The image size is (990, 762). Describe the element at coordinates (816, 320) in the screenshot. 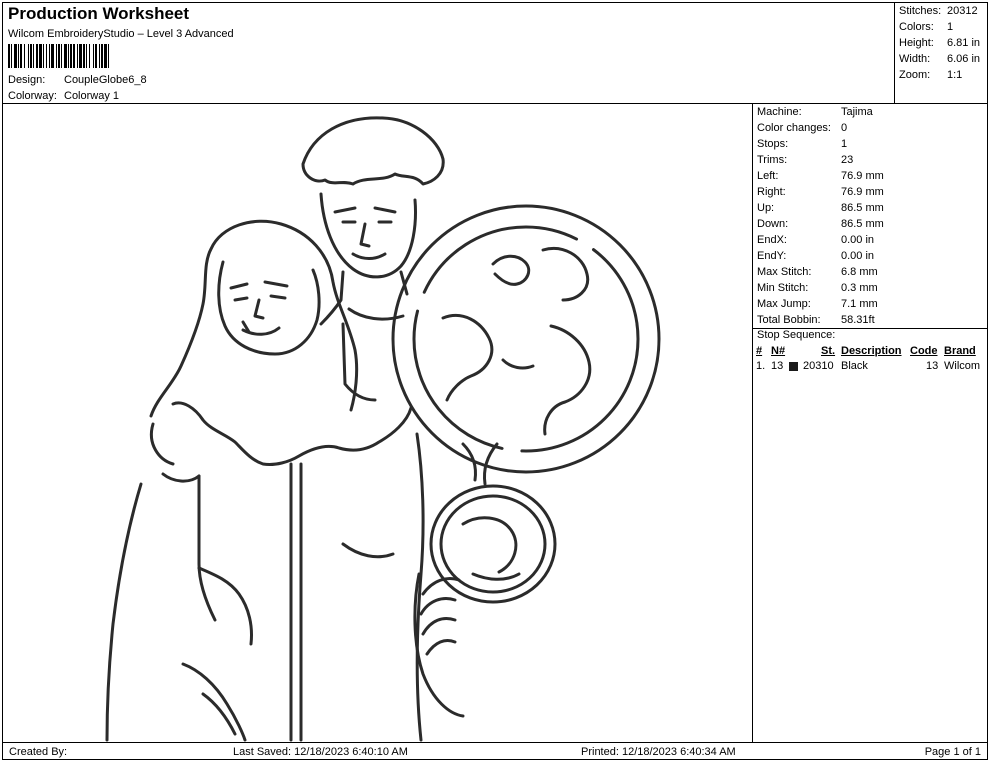

I see `info-total-bobbin: Total Bobbin: 58.31ft` at that location.